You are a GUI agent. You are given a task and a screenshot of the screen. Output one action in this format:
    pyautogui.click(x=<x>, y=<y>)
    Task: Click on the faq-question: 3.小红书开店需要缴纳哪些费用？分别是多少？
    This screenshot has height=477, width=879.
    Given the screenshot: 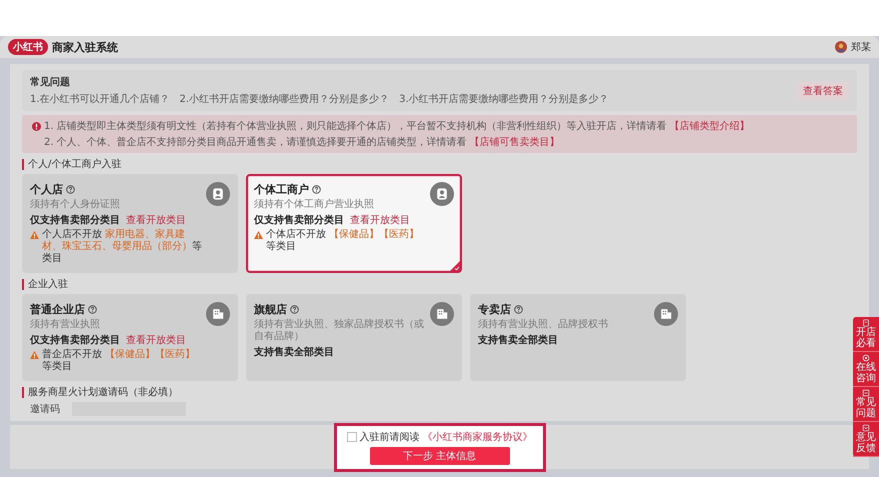 What is the action you would take?
    pyautogui.click(x=504, y=99)
    